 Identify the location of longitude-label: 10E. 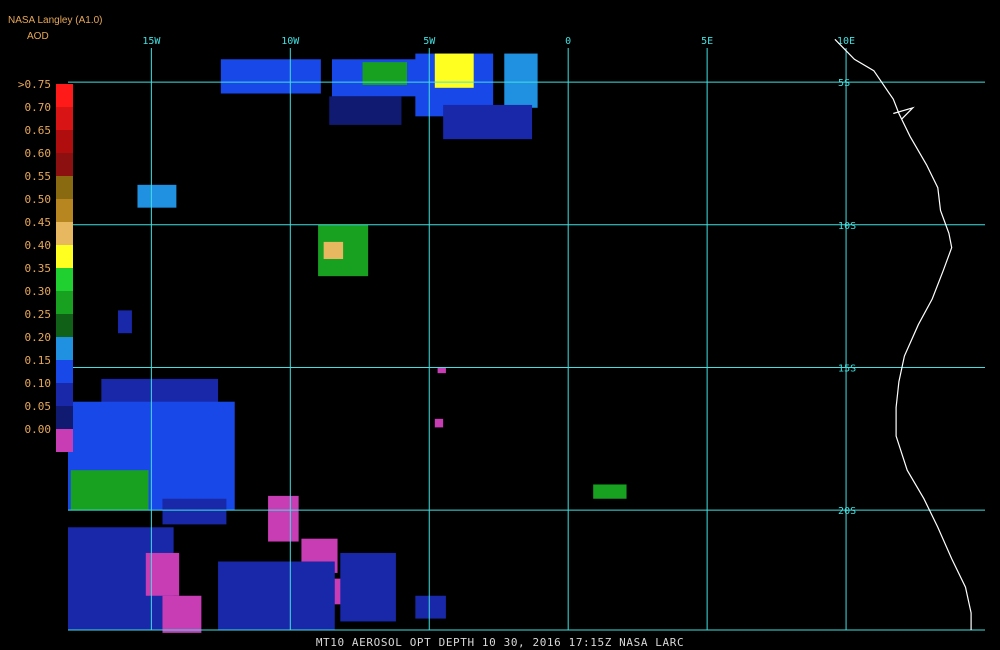
(846, 41).